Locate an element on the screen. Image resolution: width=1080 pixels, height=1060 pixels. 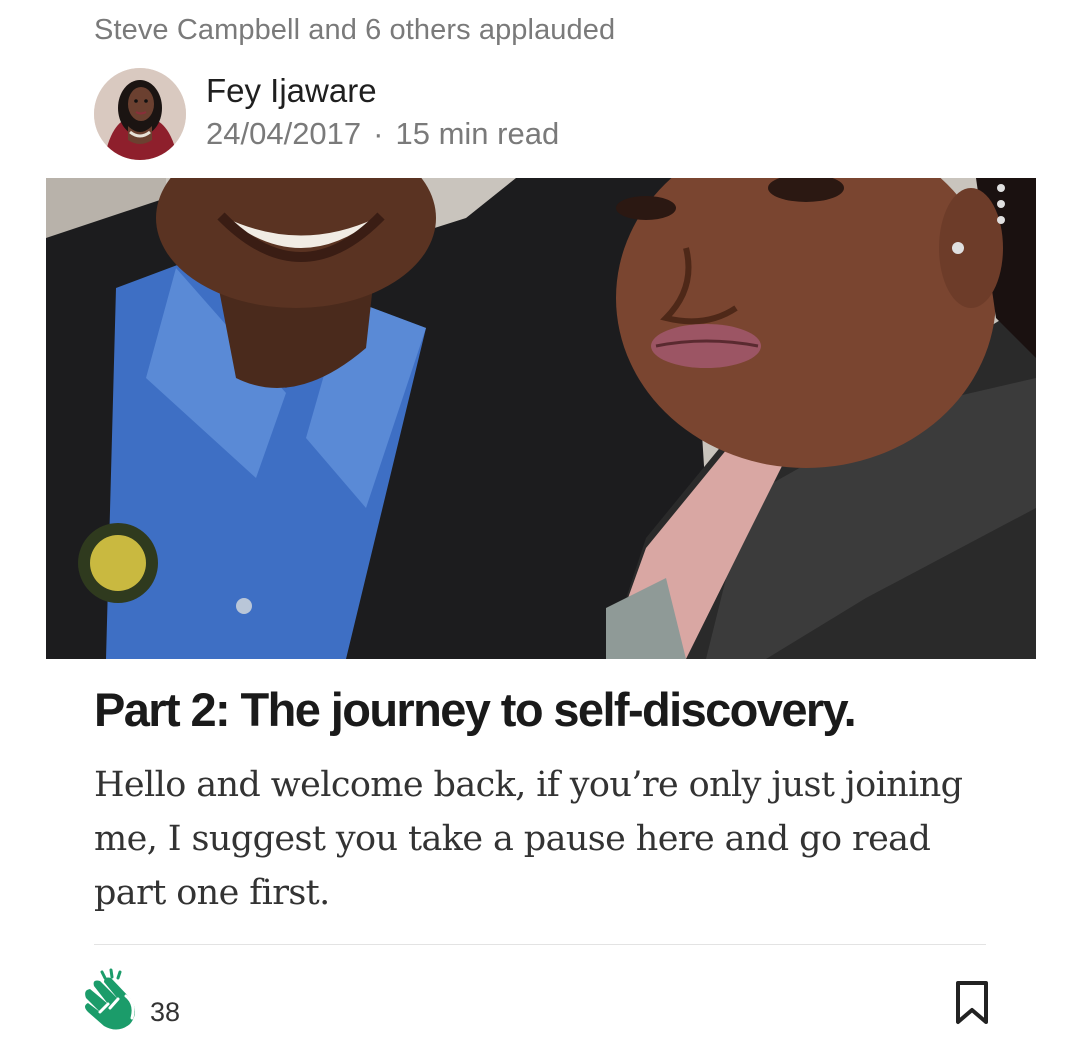
bookmark-icon-graphic is located at coordinates (972, 1002).